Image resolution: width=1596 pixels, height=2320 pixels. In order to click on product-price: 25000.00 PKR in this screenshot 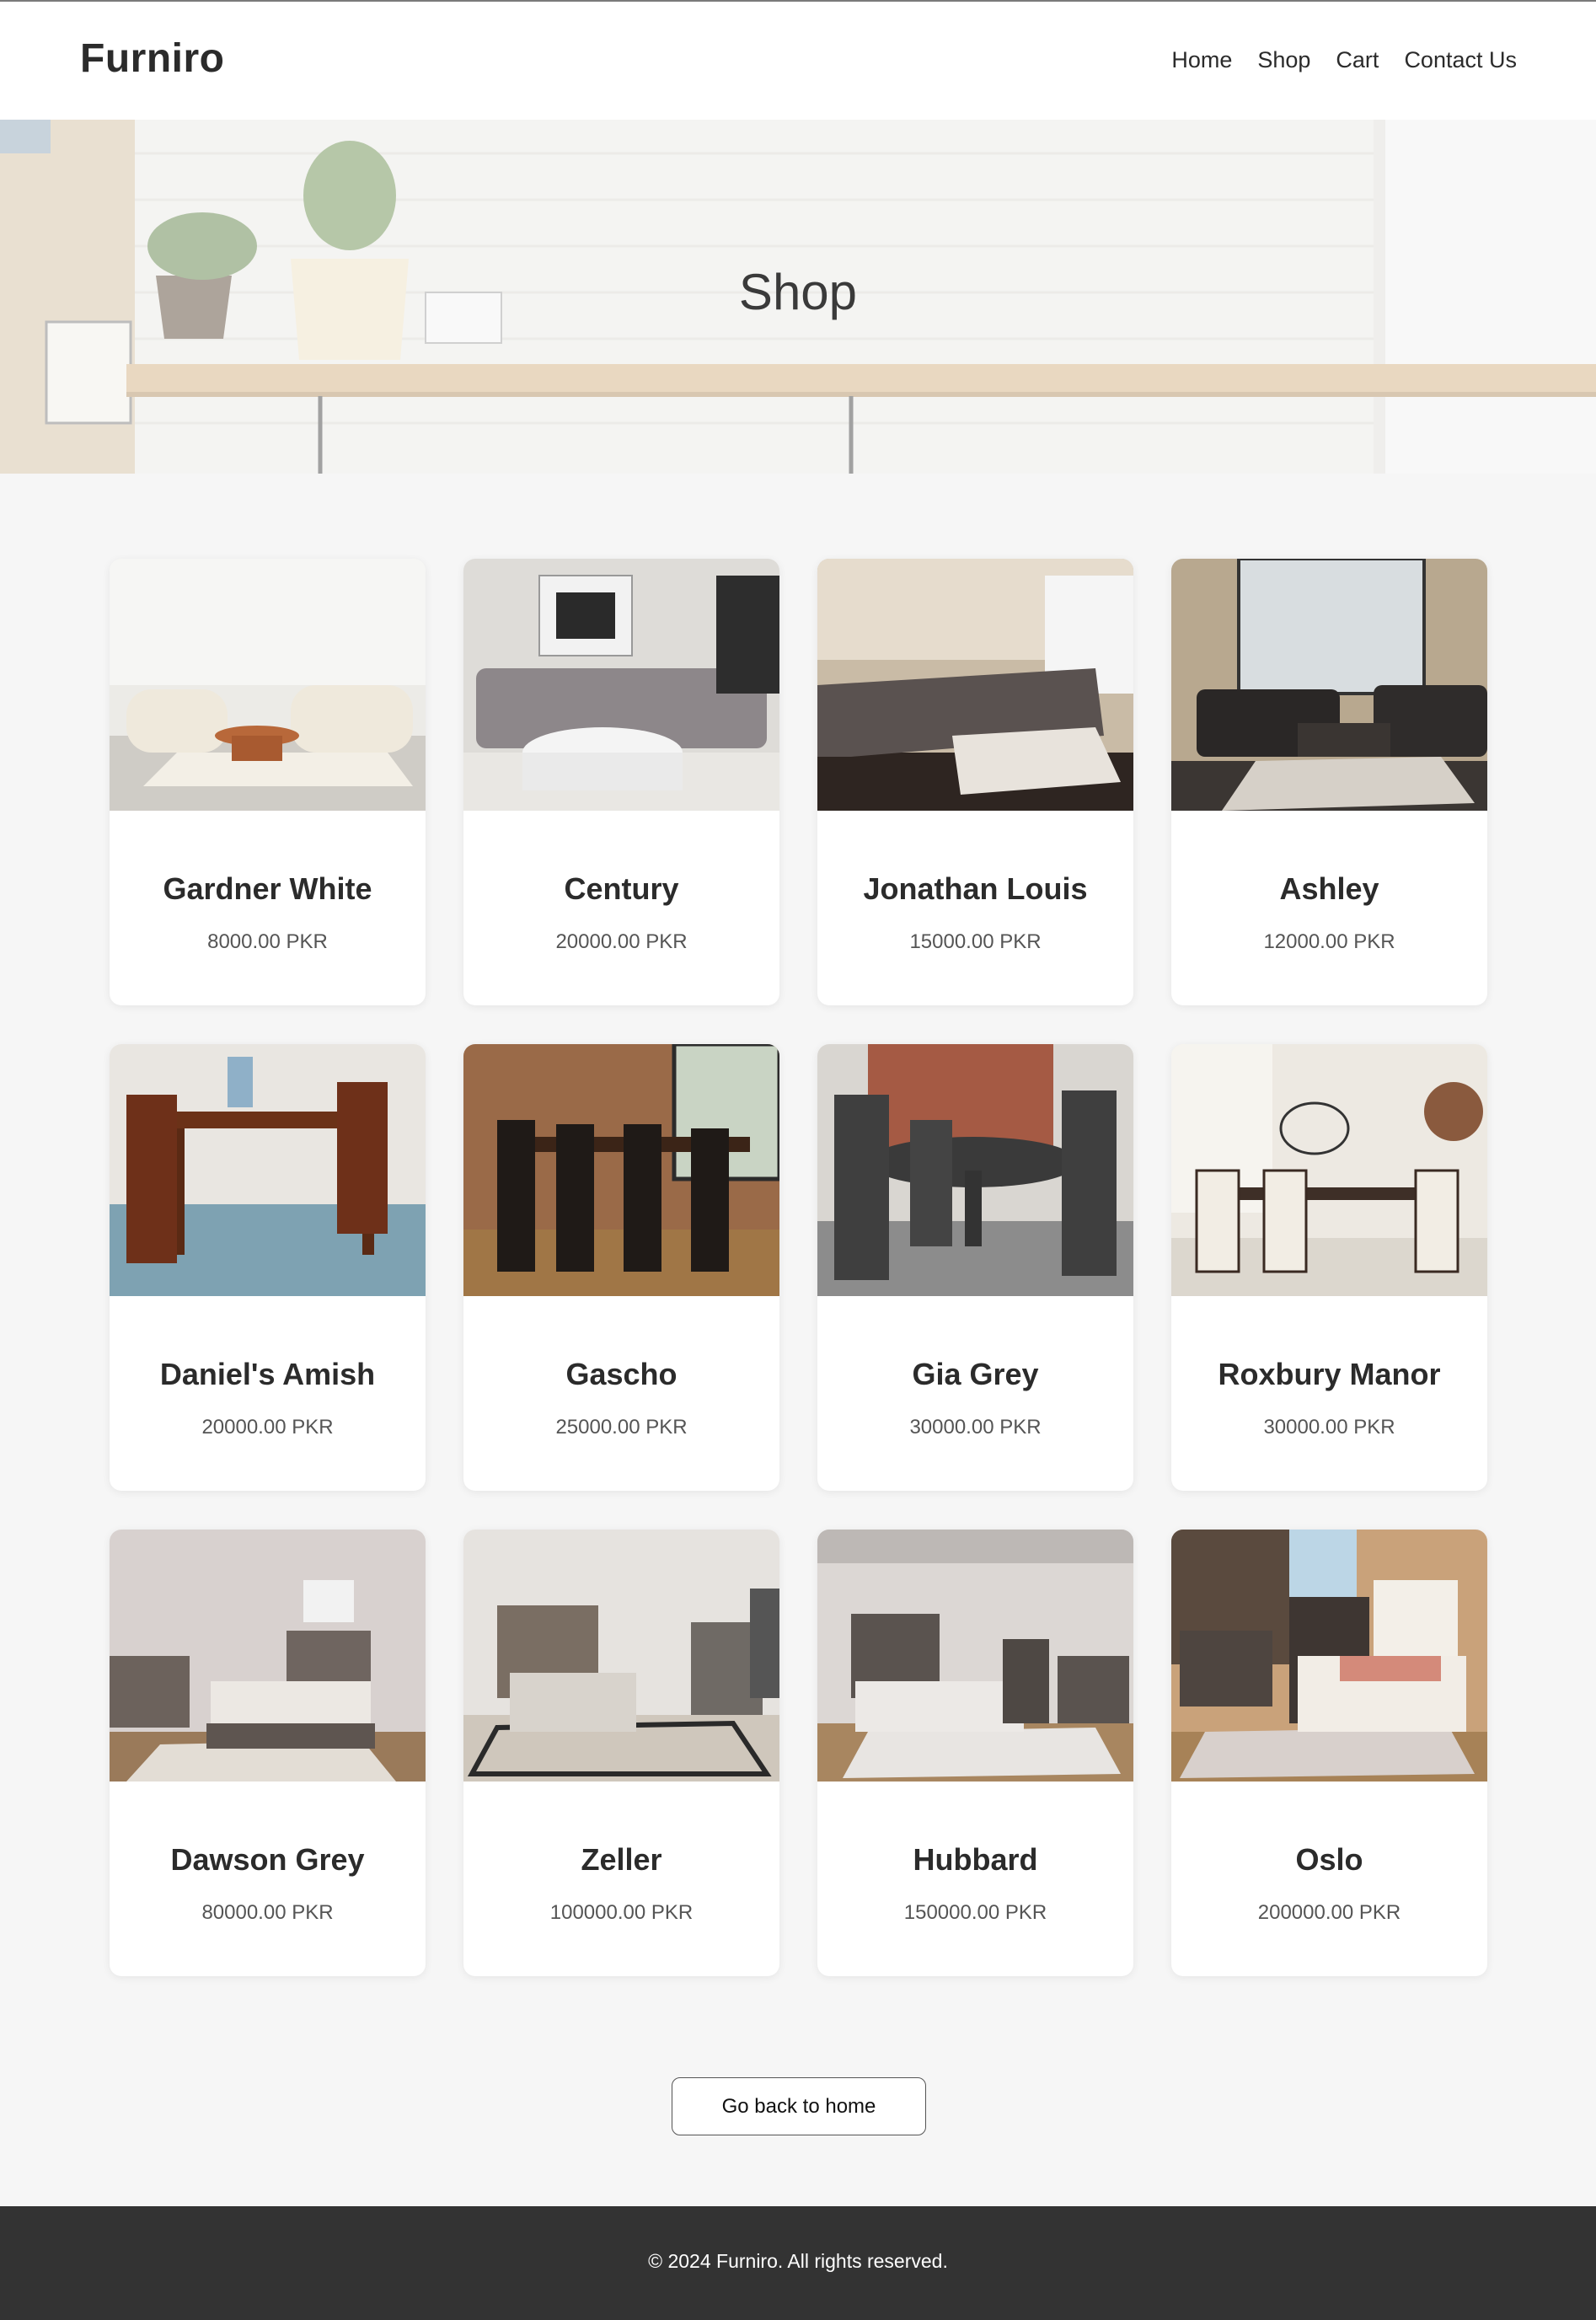, I will do `click(621, 1427)`.